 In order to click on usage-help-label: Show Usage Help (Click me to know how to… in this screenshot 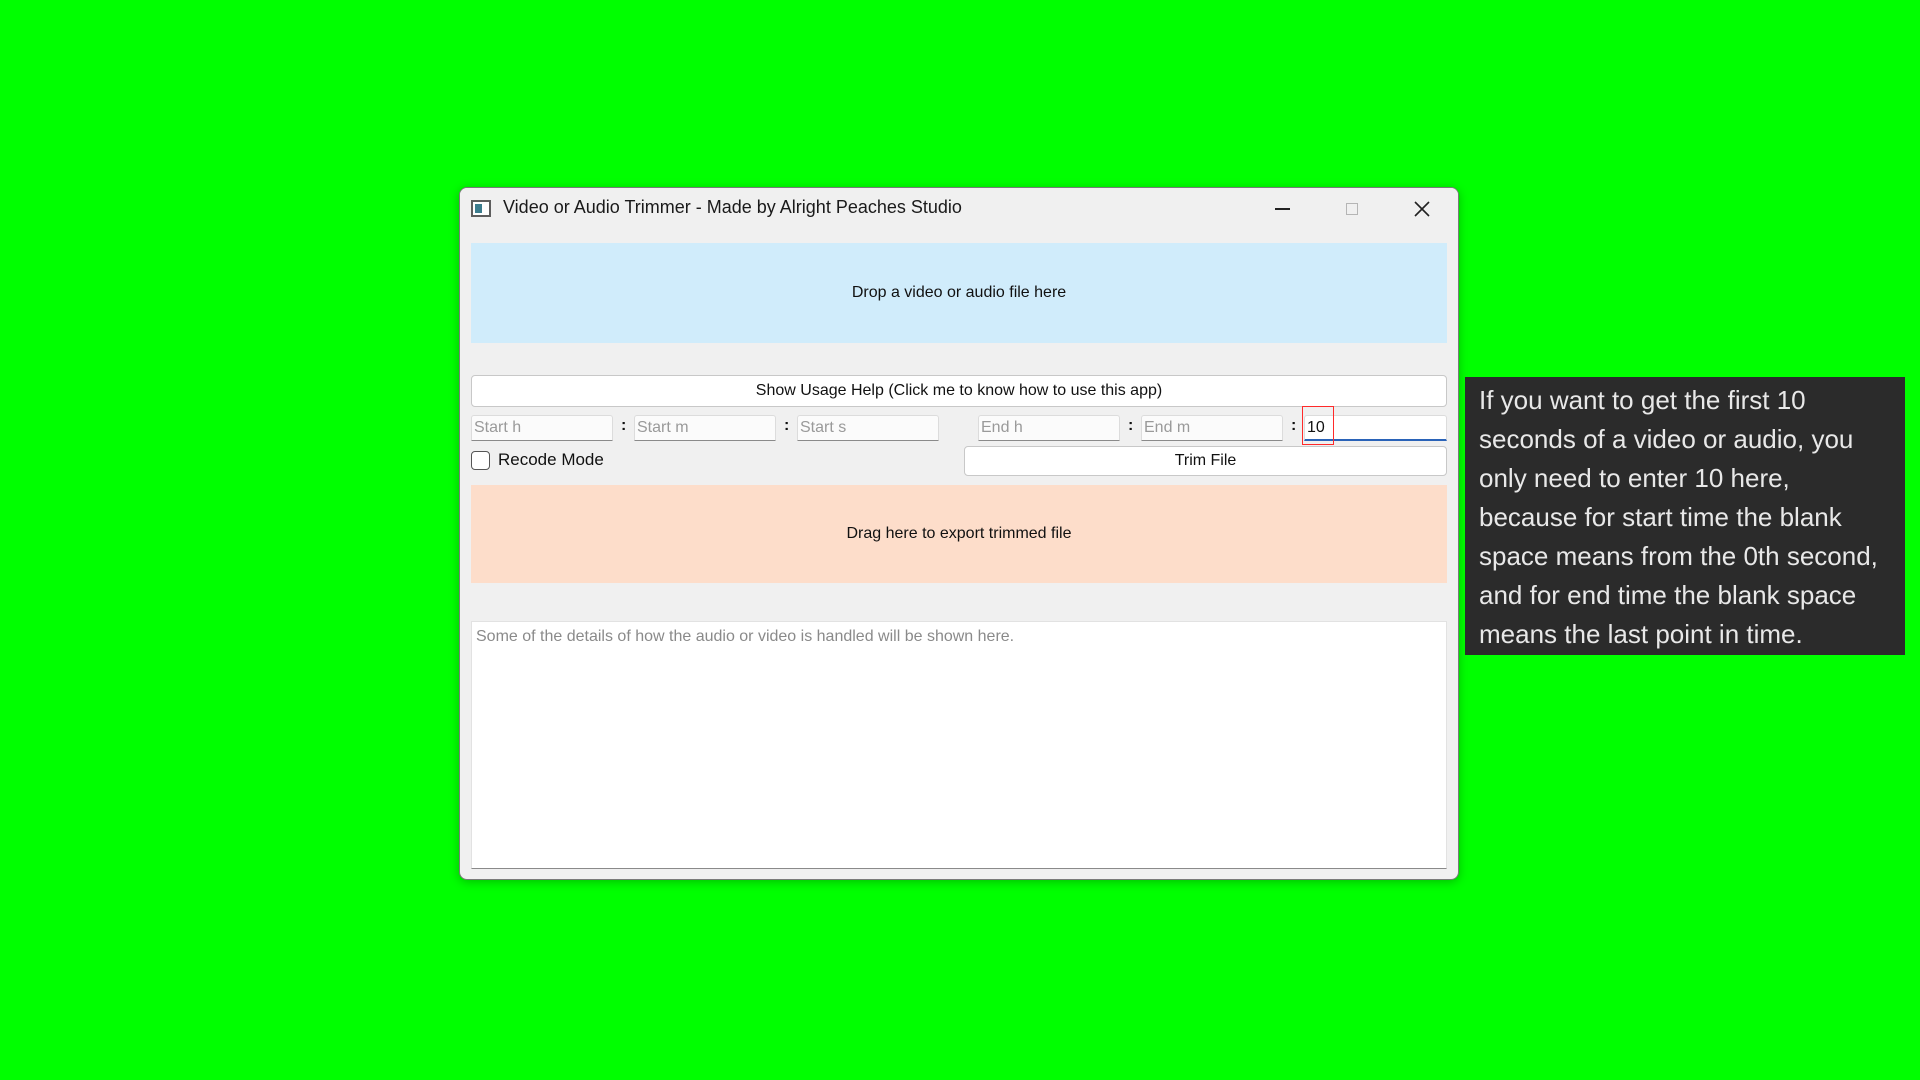, I will do `click(959, 390)`.